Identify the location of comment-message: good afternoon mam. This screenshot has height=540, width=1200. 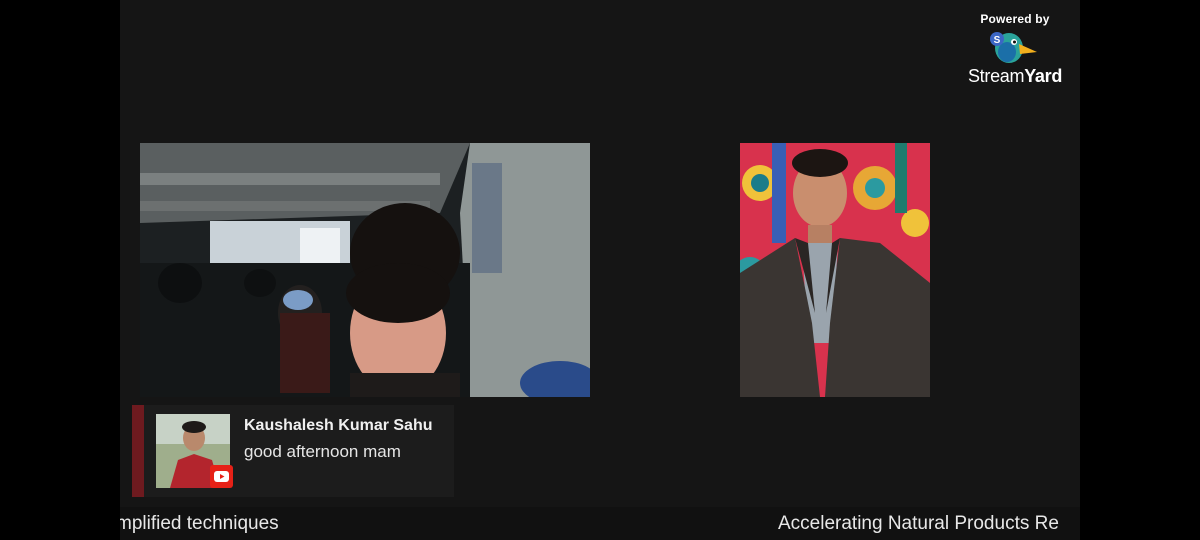
(322, 451).